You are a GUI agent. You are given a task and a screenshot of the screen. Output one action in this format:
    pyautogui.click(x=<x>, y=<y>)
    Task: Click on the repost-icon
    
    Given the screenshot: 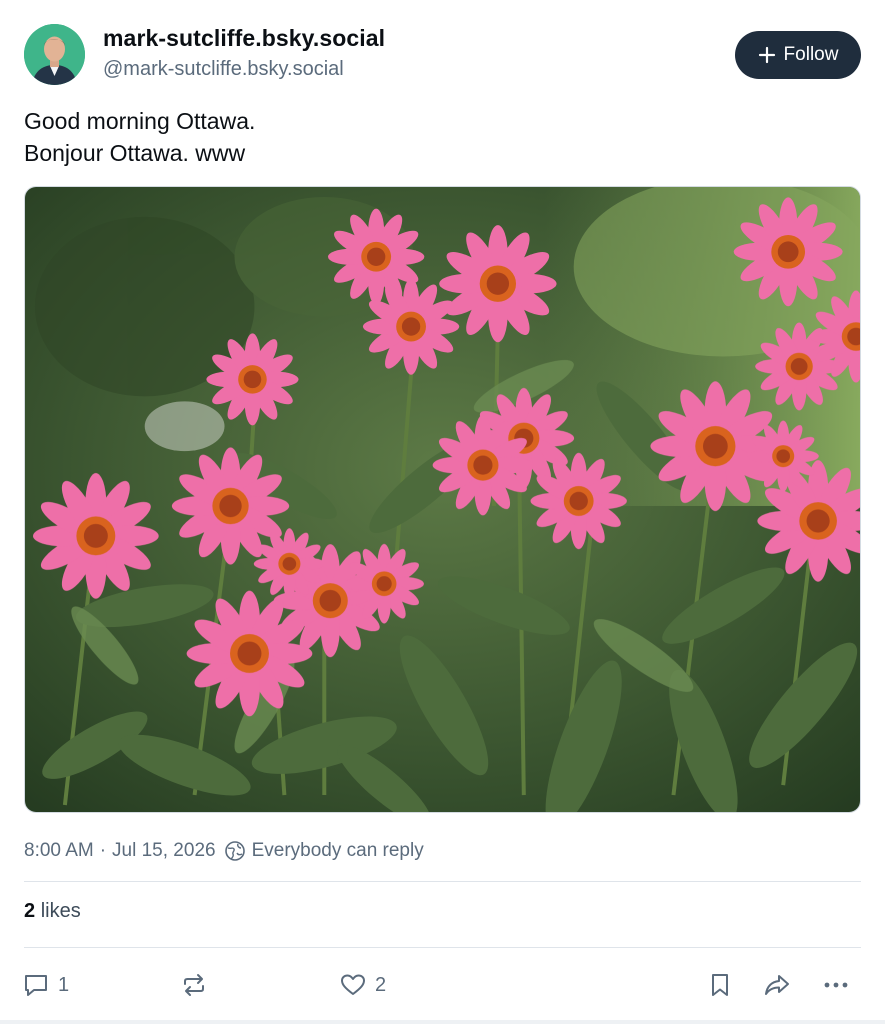 What is the action you would take?
    pyautogui.click(x=194, y=985)
    